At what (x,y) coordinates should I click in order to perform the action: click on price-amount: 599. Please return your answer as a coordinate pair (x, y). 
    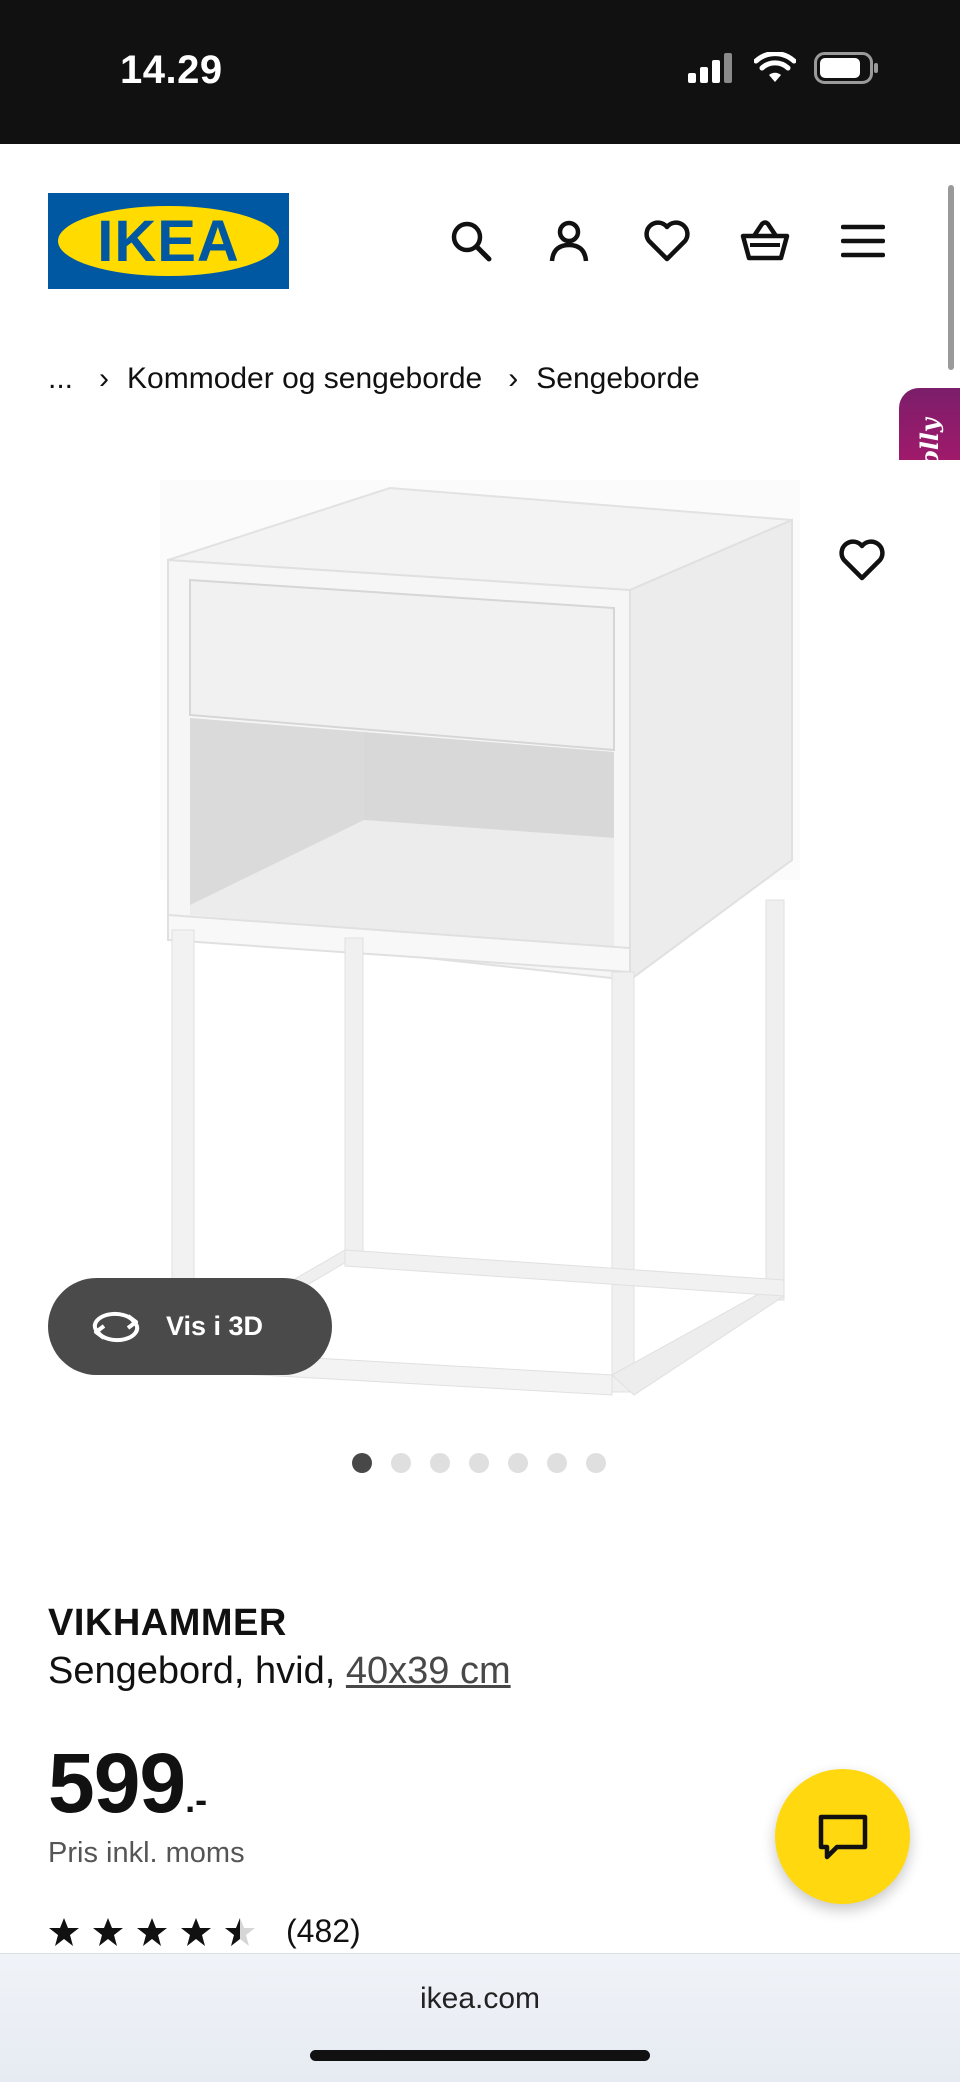
    Looking at the image, I should click on (117, 1783).